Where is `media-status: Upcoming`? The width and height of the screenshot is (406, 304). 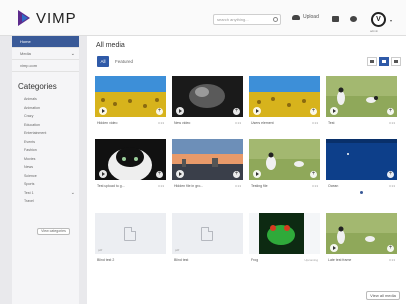
media-status: Upcoming is located at coordinates (311, 259).